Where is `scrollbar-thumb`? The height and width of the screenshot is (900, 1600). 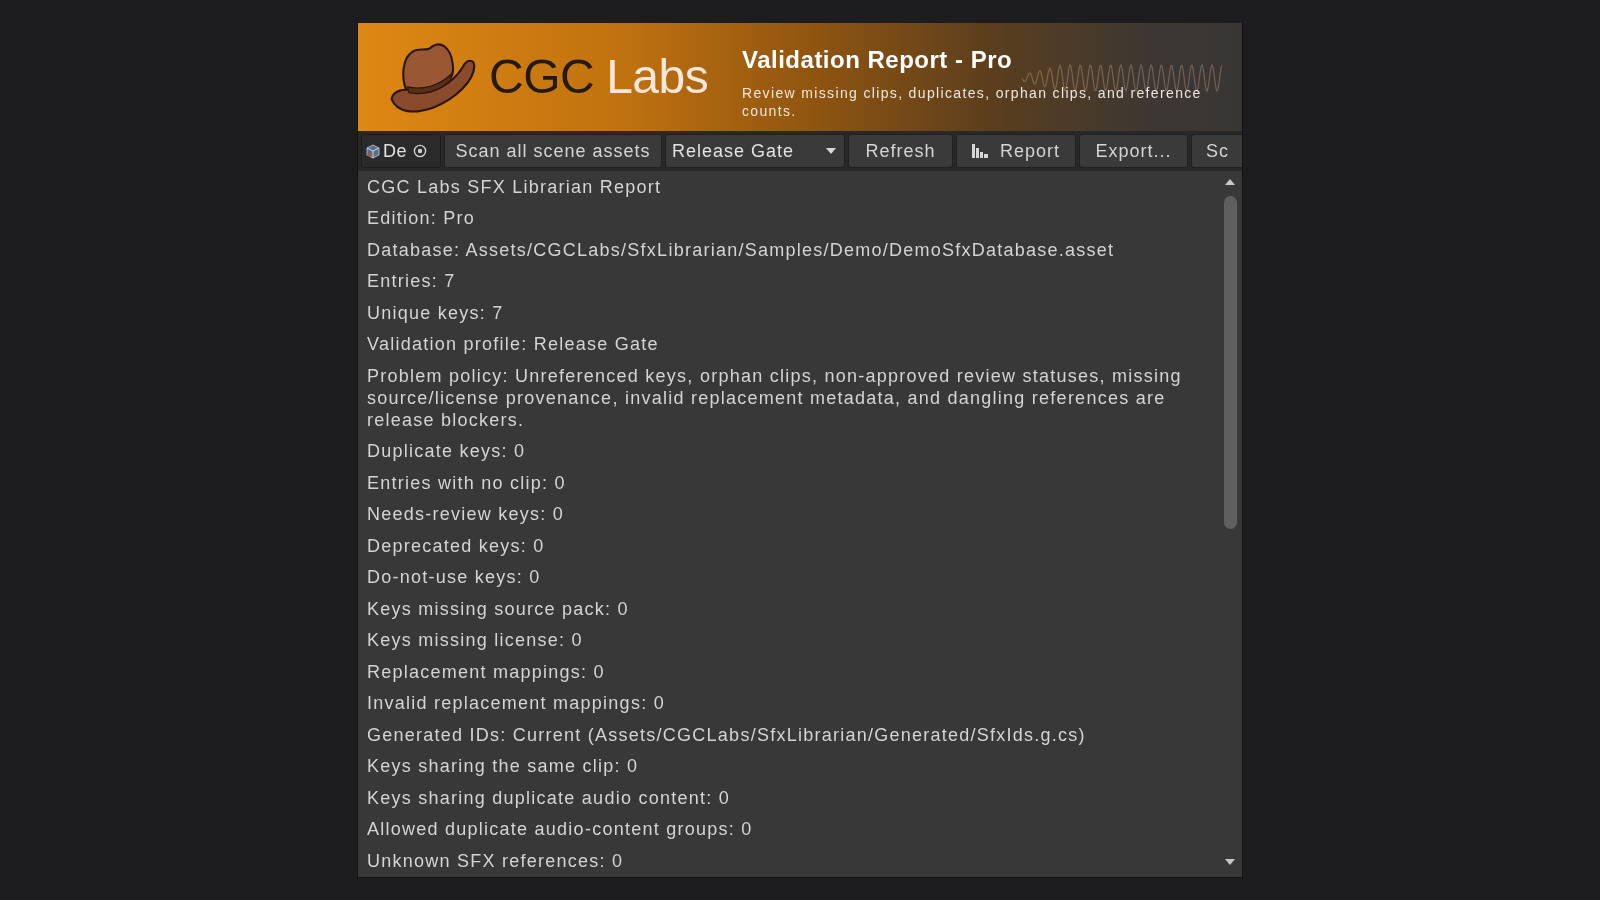 scrollbar-thumb is located at coordinates (1230, 362).